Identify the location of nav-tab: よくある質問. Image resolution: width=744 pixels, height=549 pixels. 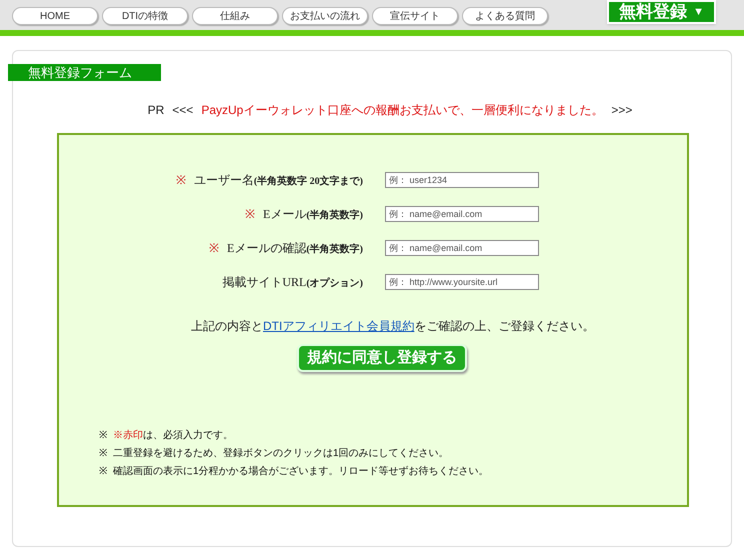
(505, 16).